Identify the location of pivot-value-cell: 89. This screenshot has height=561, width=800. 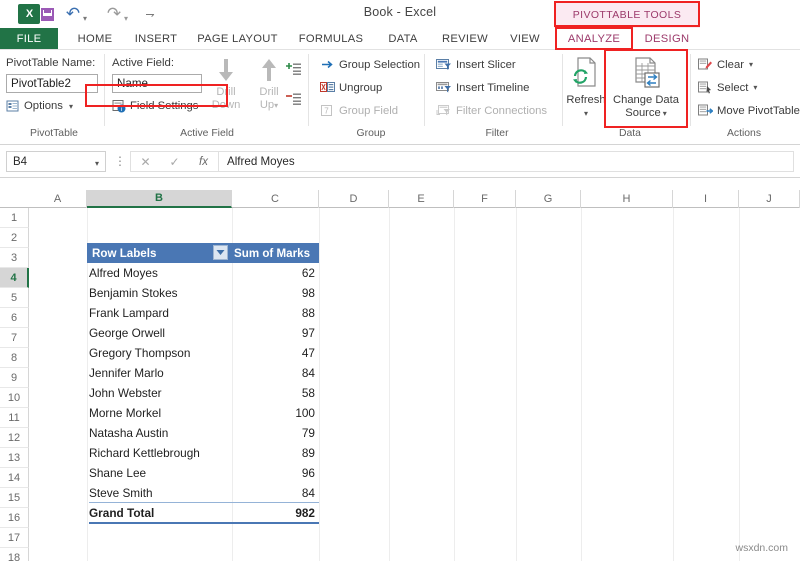
(275, 453).